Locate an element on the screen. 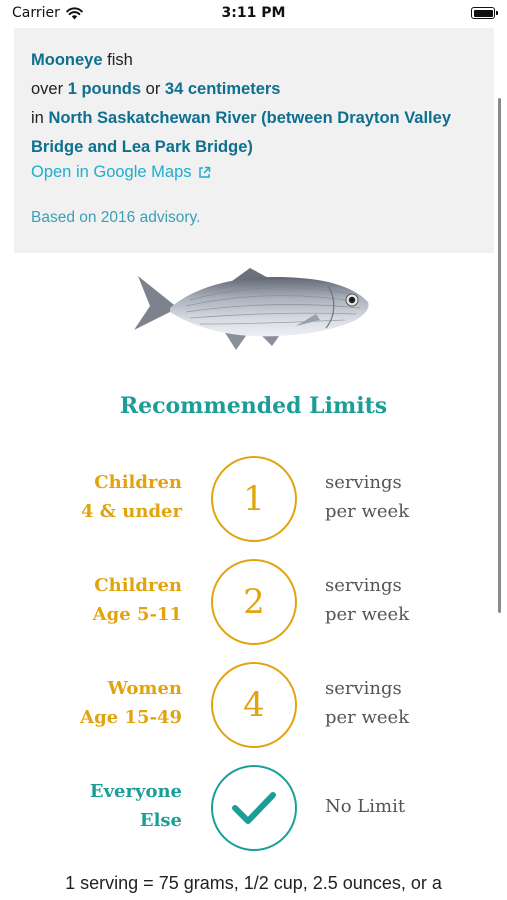  google-maps-link: Open in Google Maps is located at coordinates (121, 172).